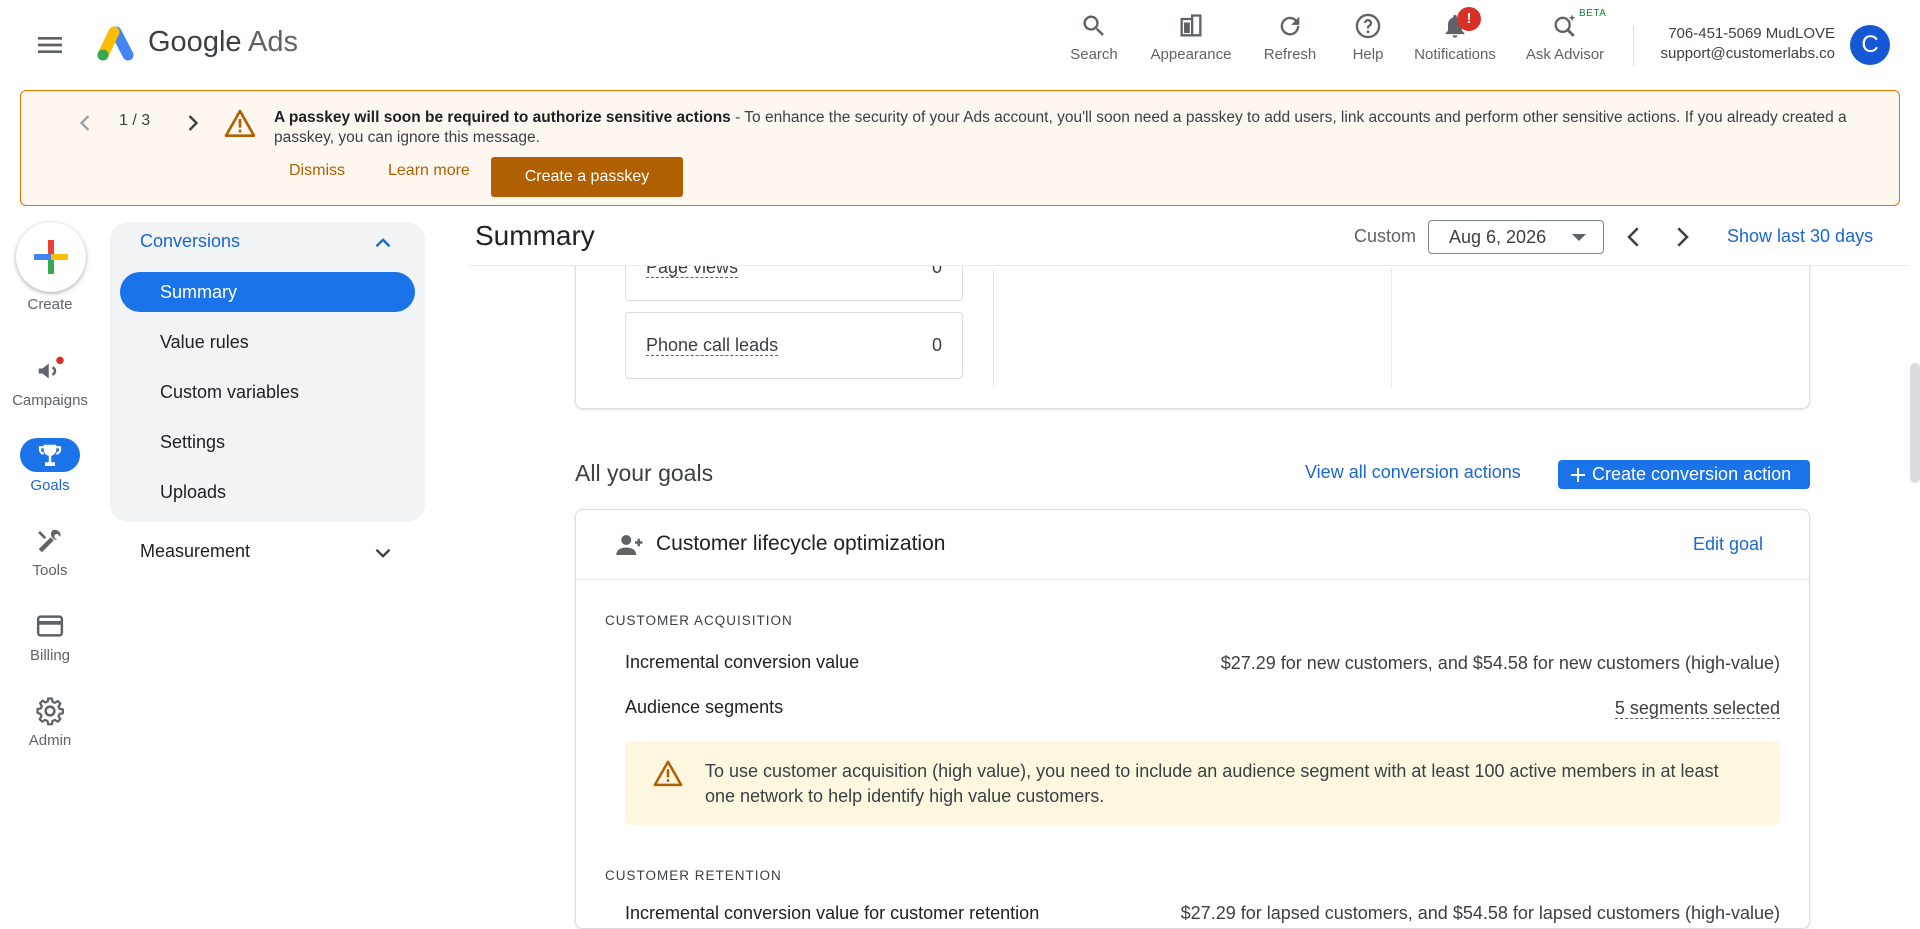  I want to click on audience-segments-value: 5 segments selected, so click(1697, 708).